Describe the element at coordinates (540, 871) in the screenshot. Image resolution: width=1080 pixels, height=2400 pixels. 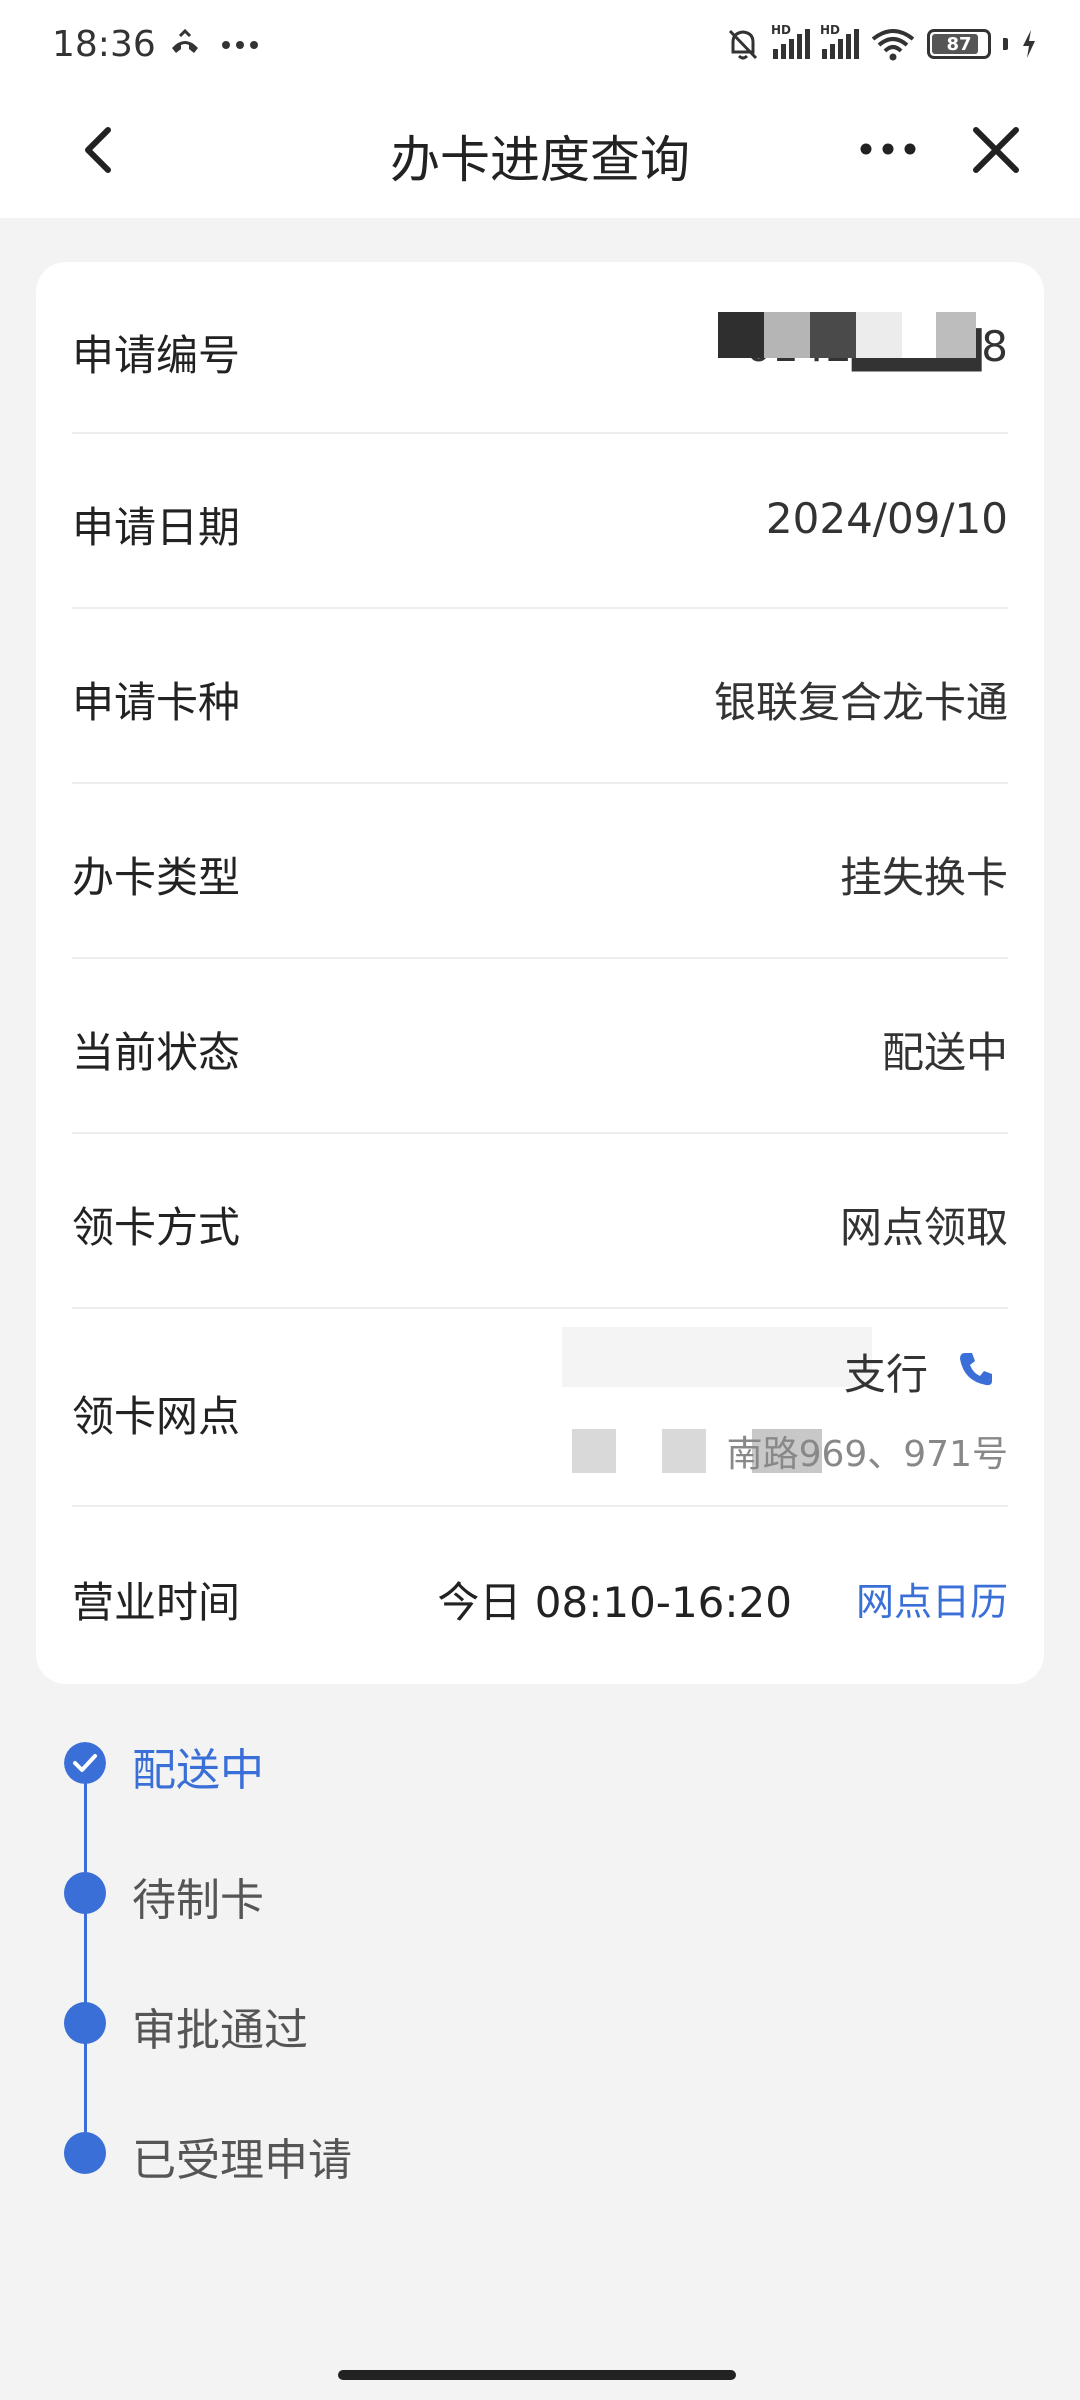
I see `detail-row-application-type: 办卡类型 挂失换卡` at that location.